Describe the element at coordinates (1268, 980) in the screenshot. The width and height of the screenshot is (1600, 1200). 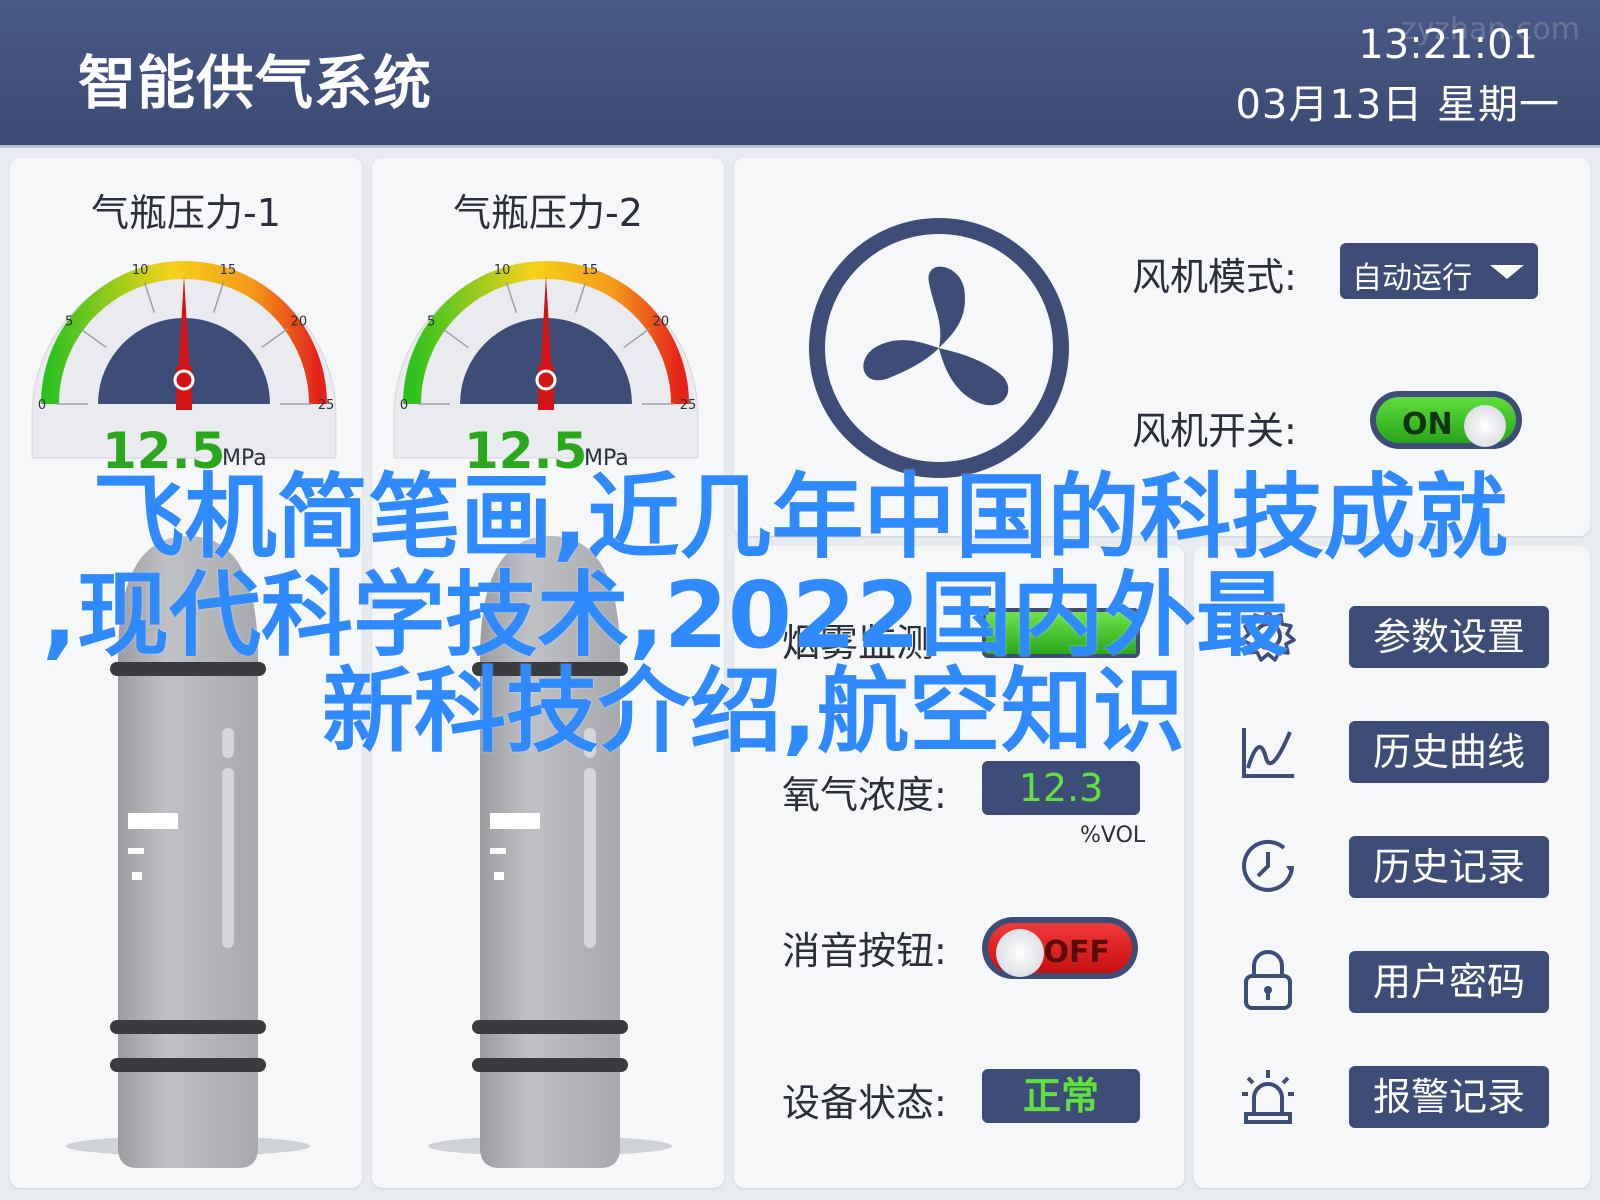
I see `lock-icon` at that location.